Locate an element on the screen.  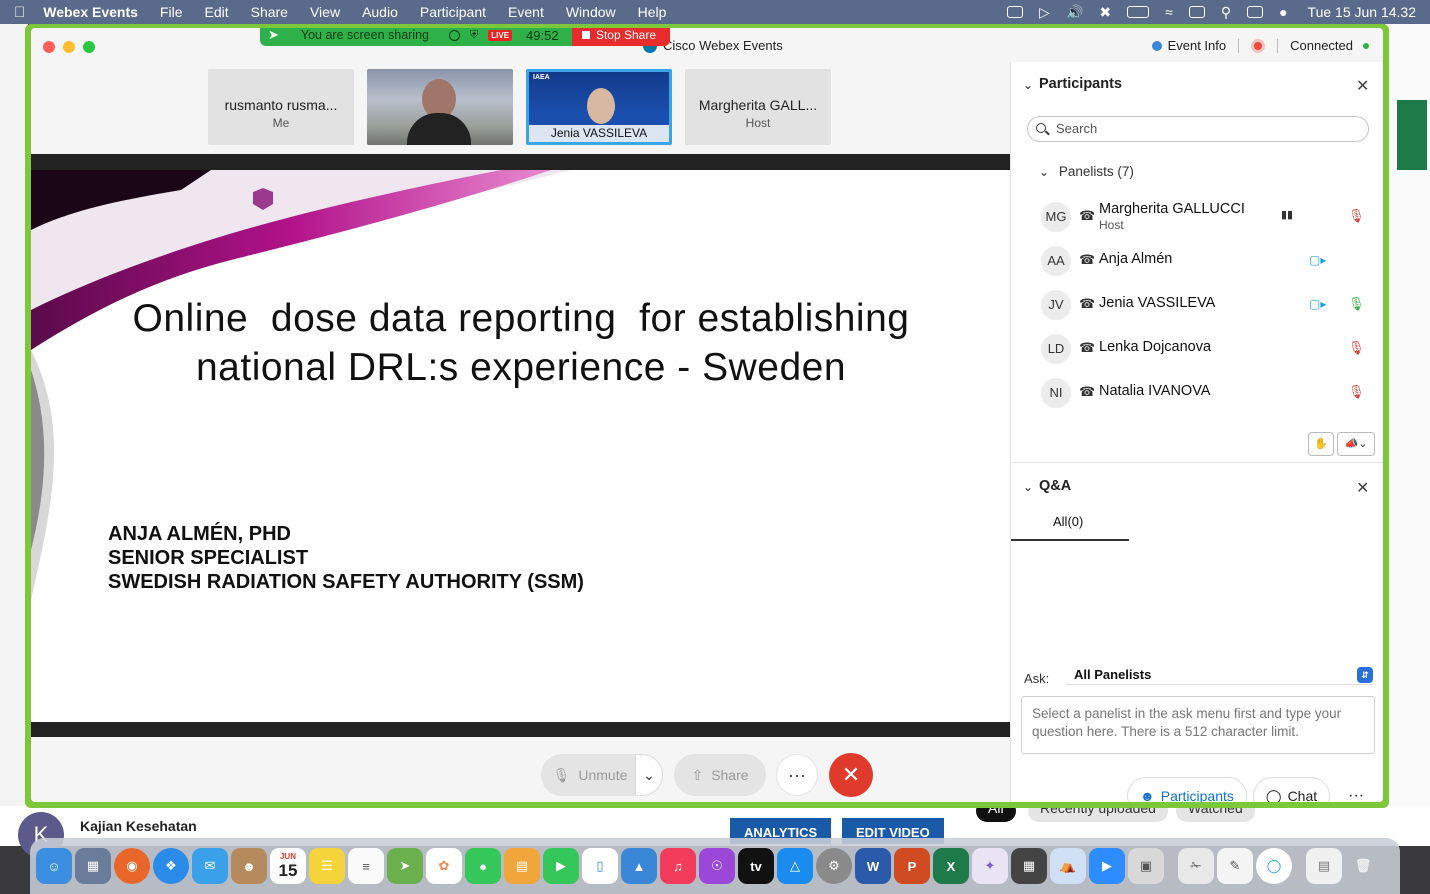
messages-icon: ● is located at coordinates (483, 866).